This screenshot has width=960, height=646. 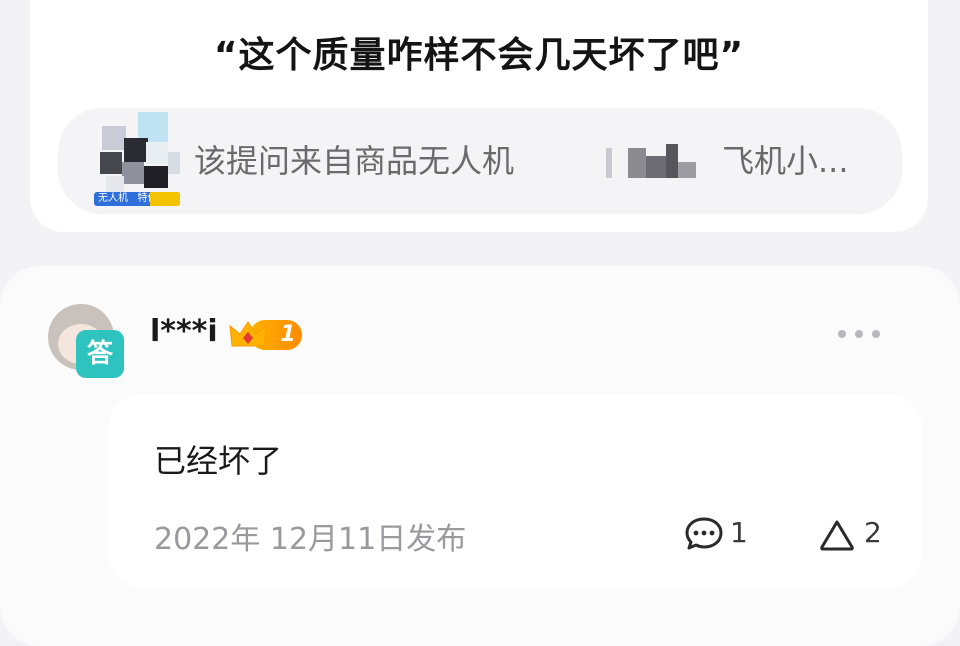 What do you see at coordinates (218, 461) in the screenshot?
I see `answer-text: 已经坏了` at bounding box center [218, 461].